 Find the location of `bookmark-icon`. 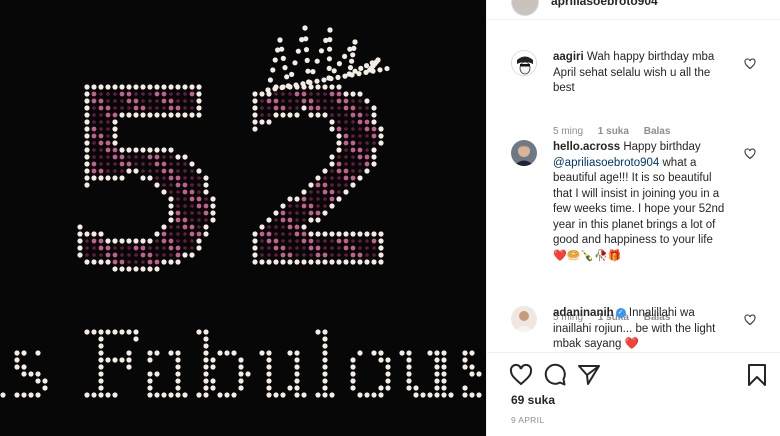

bookmark-icon is located at coordinates (757, 375).